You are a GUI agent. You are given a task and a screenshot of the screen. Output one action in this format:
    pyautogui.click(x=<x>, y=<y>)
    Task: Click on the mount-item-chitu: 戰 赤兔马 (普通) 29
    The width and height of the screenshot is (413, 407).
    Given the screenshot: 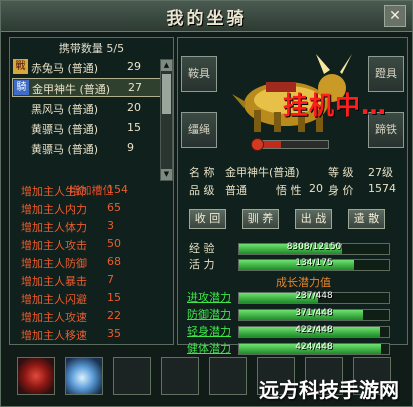 What is the action you would take?
    pyautogui.click(x=85, y=67)
    